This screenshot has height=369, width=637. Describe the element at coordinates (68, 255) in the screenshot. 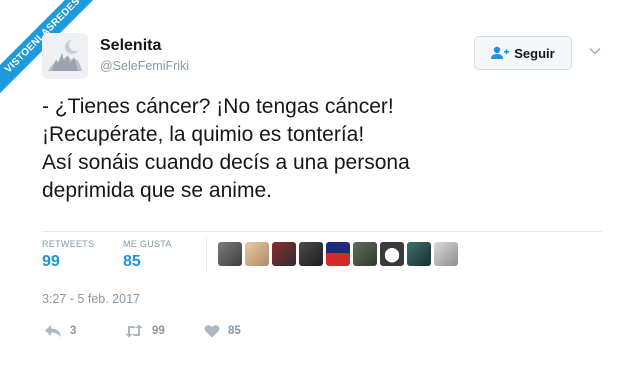

I see `retweets-stat: RETWEETS 99` at that location.